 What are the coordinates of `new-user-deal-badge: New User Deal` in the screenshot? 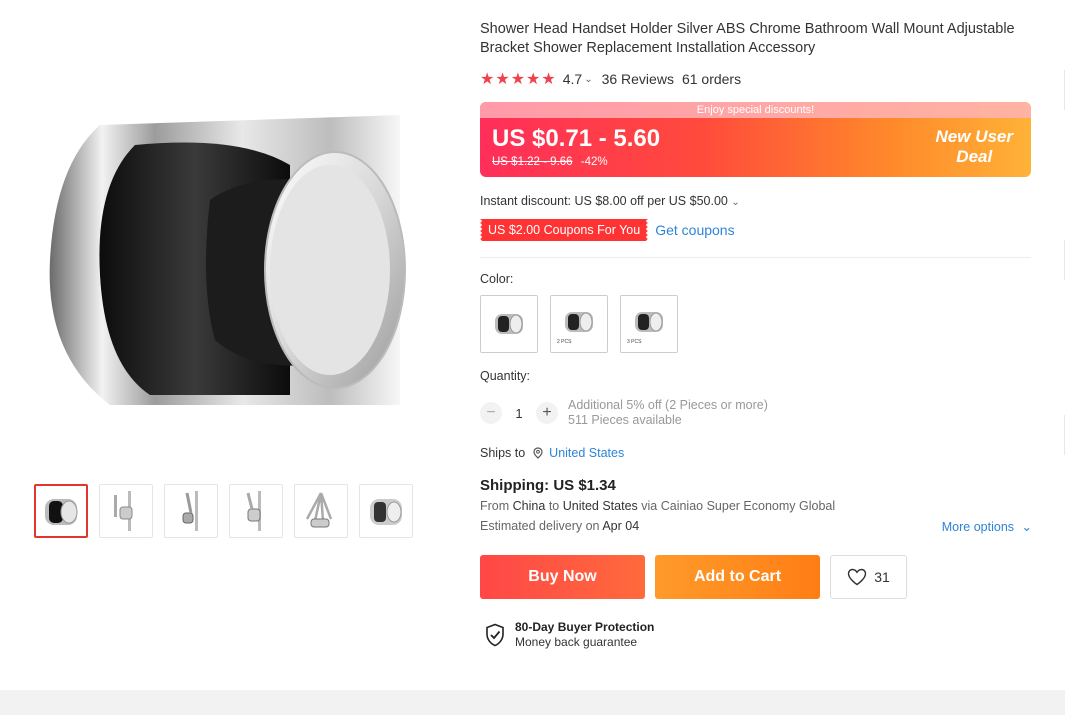 It's located at (974, 147).